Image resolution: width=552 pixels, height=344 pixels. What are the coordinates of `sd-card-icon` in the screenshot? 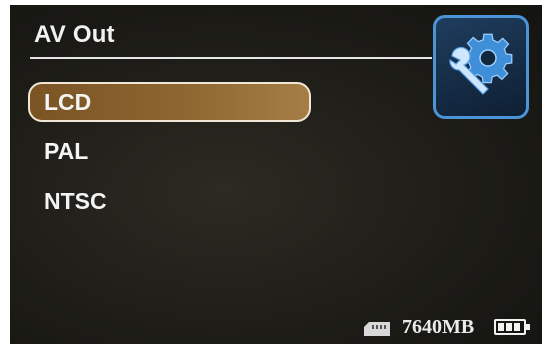 It's located at (377, 329).